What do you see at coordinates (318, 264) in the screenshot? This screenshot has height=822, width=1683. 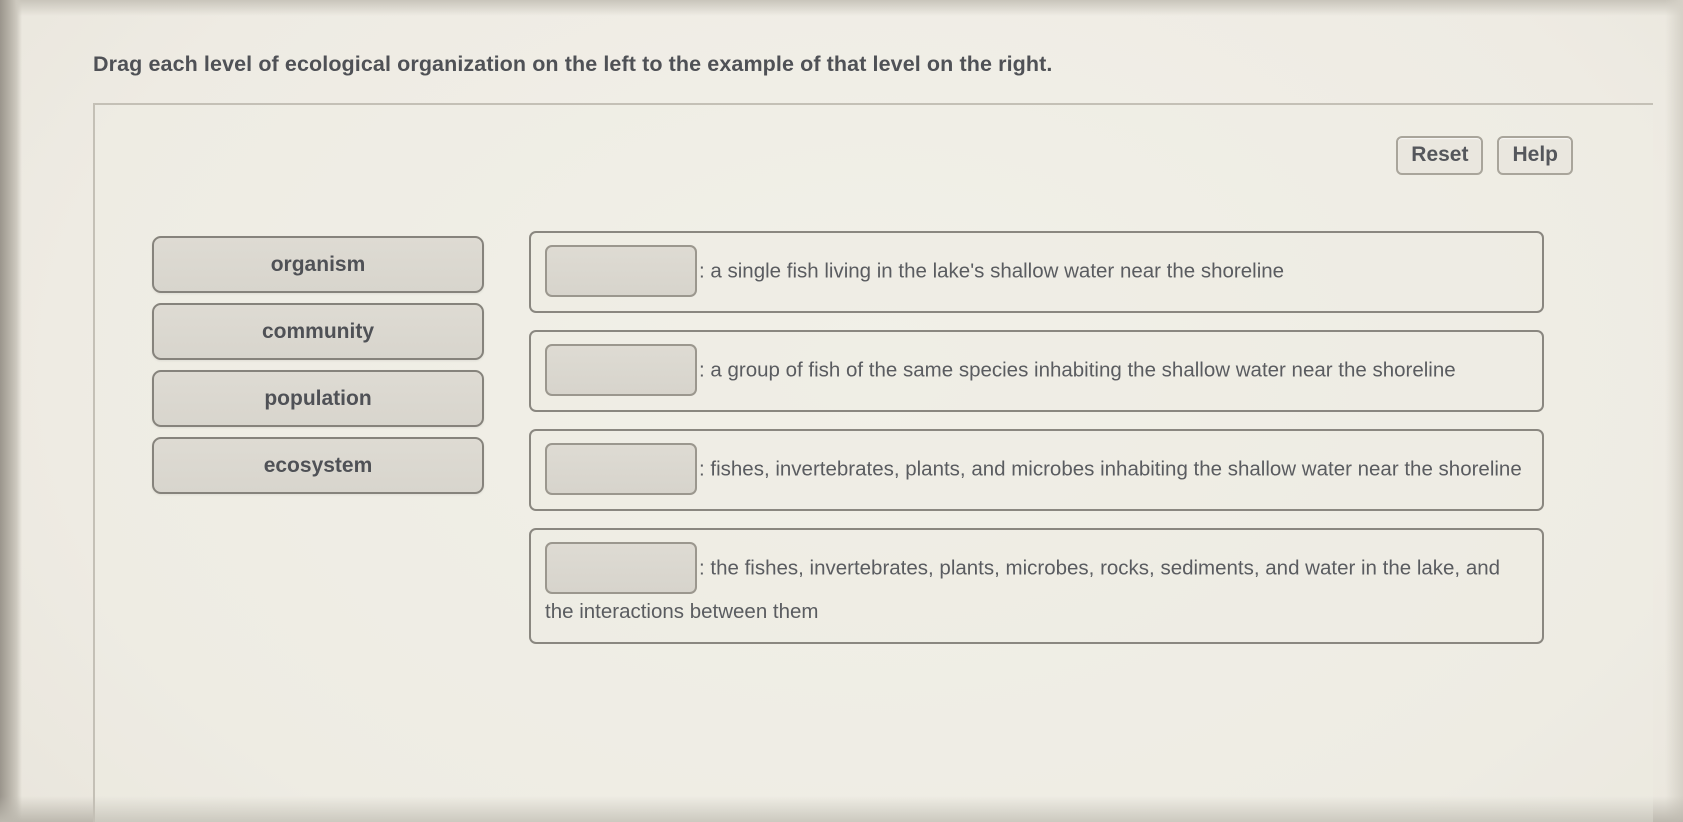 I see `drag-tile-organism: organism` at bounding box center [318, 264].